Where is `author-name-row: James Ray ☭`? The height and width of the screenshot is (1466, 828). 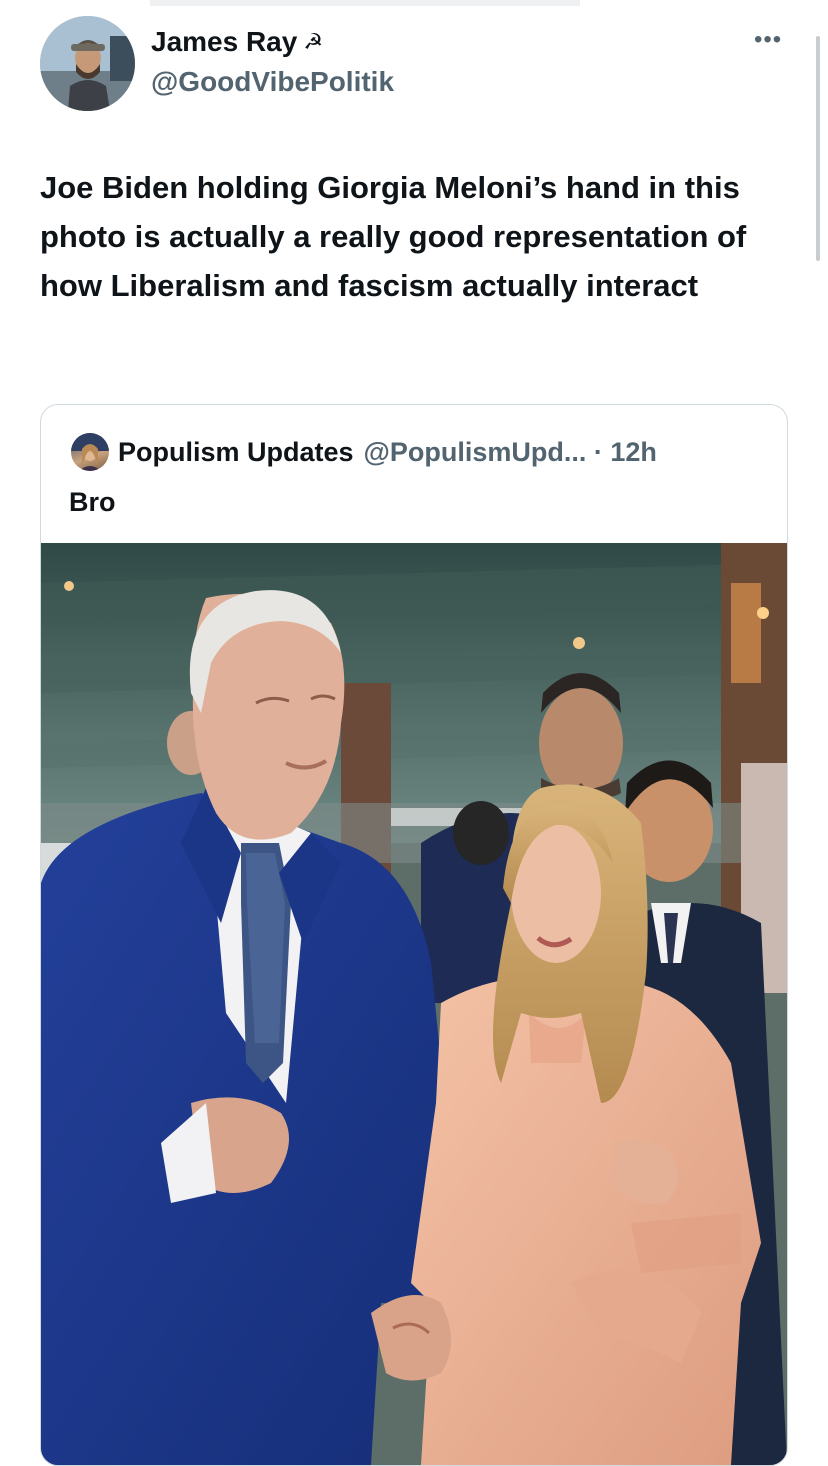
author-name-row: James Ray ☭ is located at coordinates (237, 42).